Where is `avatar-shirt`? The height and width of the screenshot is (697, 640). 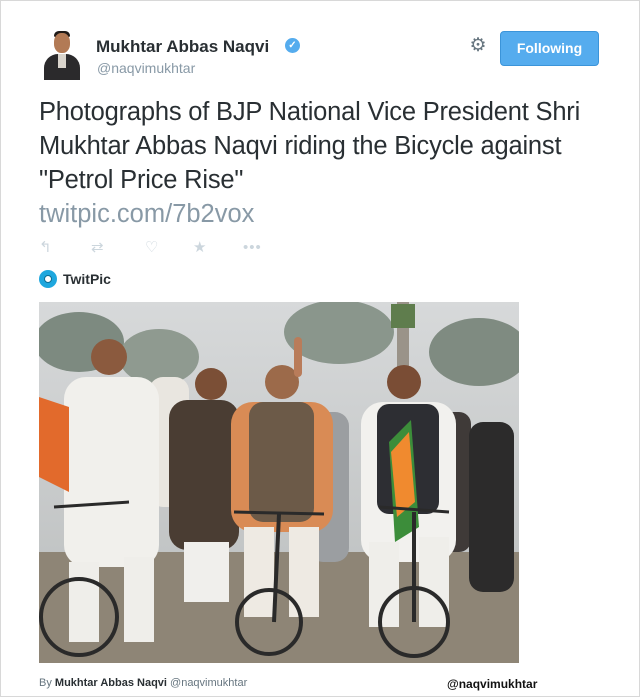
avatar-shirt is located at coordinates (62, 61).